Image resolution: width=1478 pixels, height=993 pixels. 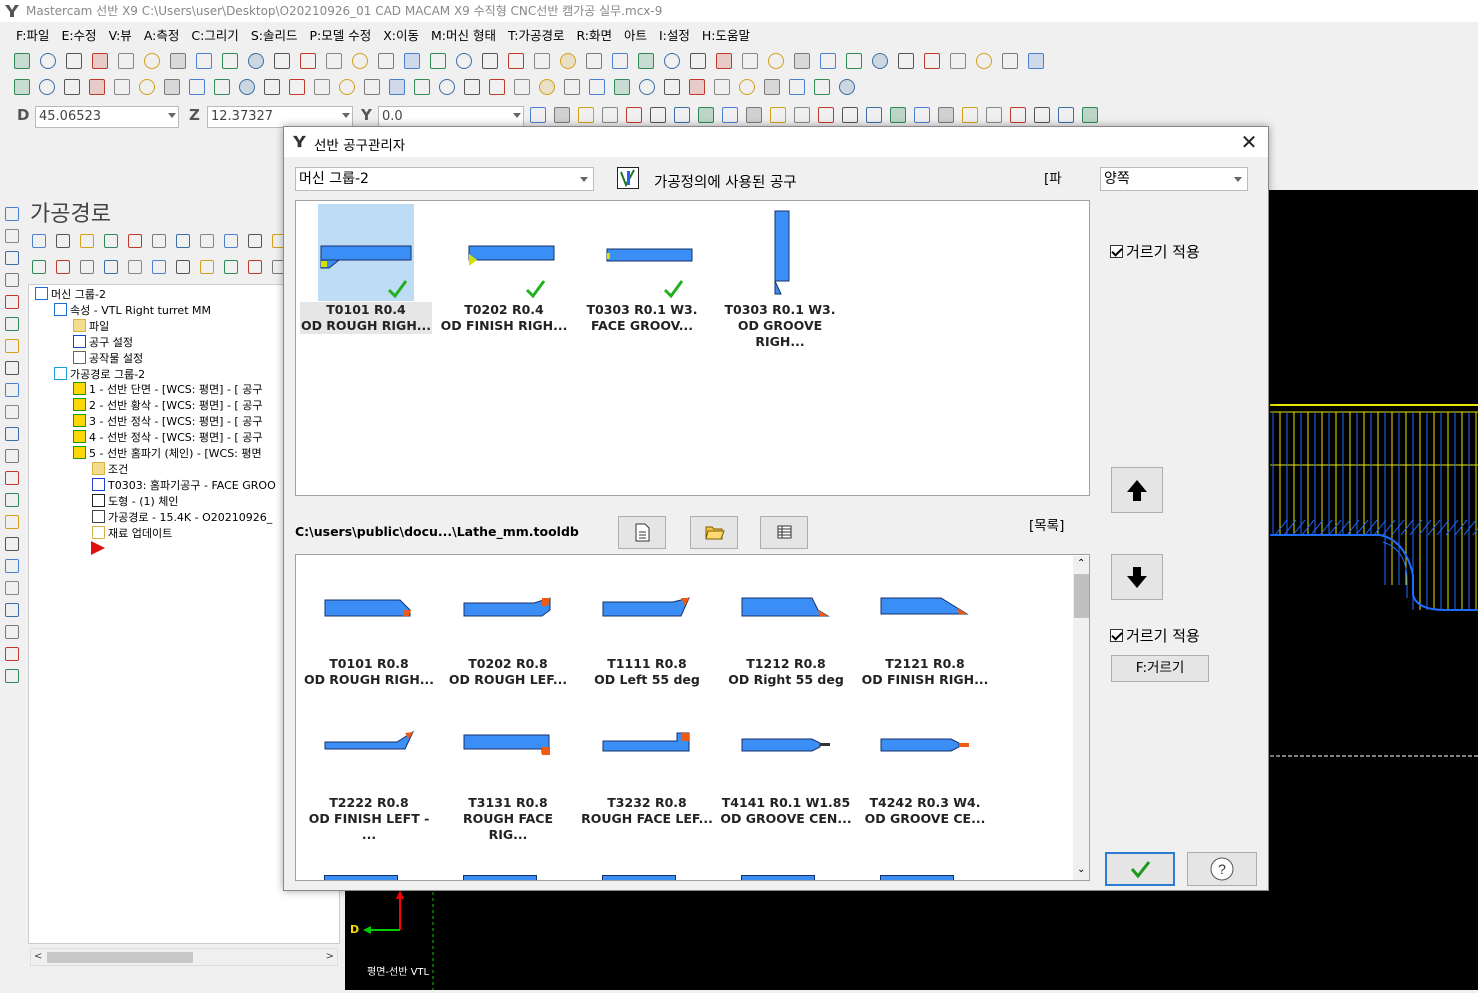 What do you see at coordinates (38, 956) in the screenshot?
I see `scroll-left-icon: <` at bounding box center [38, 956].